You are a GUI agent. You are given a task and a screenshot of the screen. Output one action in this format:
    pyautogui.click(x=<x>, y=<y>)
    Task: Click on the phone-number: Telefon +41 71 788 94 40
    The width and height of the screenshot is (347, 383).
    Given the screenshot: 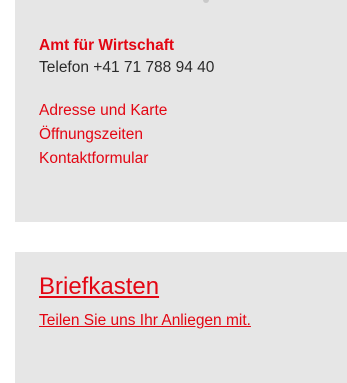 What is the action you would take?
    pyautogui.click(x=181, y=68)
    